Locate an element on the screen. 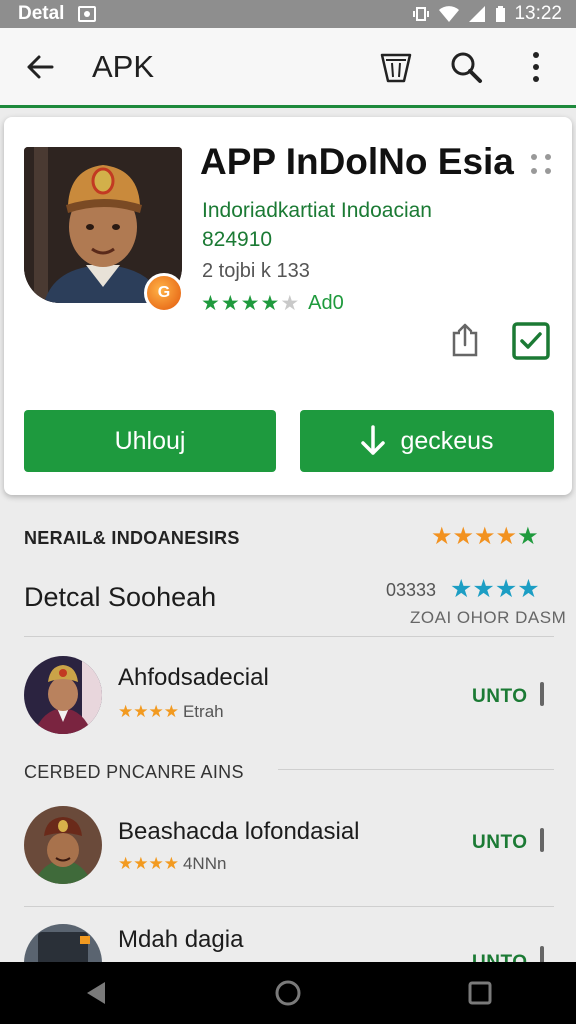 This screenshot has width=576, height=1024. square-recents-icon is located at coordinates (480, 993).